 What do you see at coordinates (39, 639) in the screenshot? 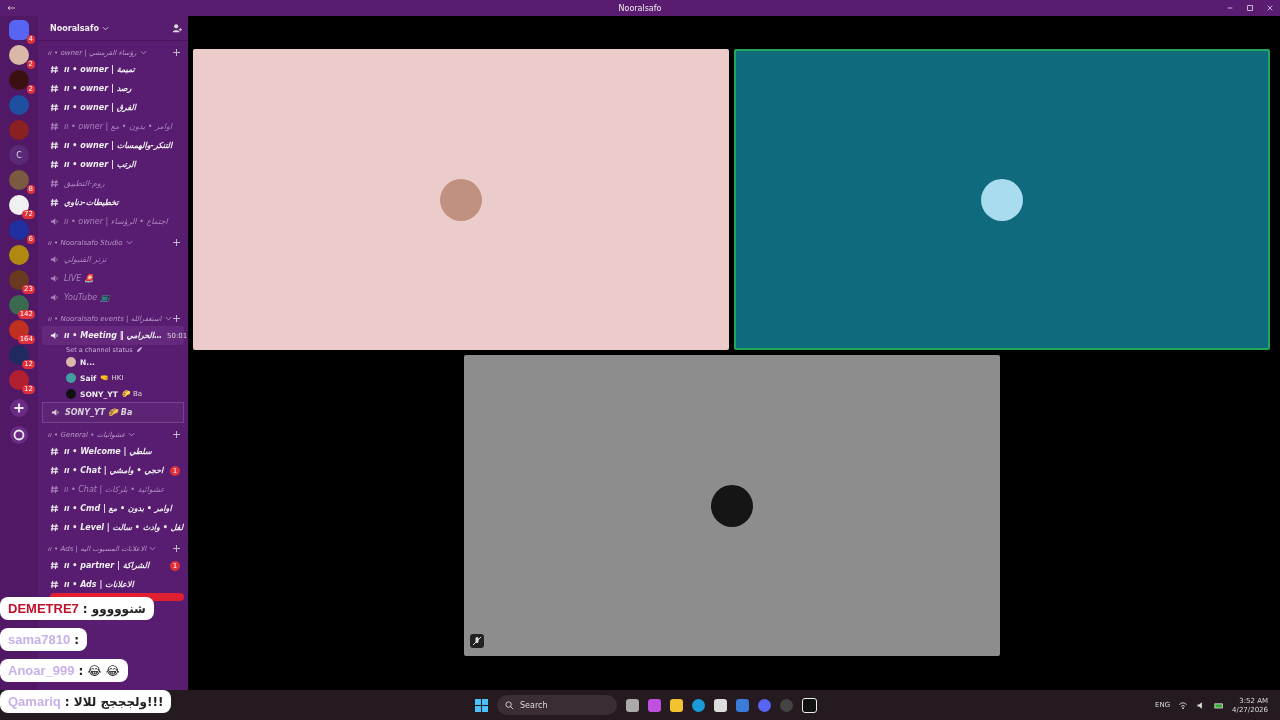
I see `chat-username: sama7810` at bounding box center [39, 639].